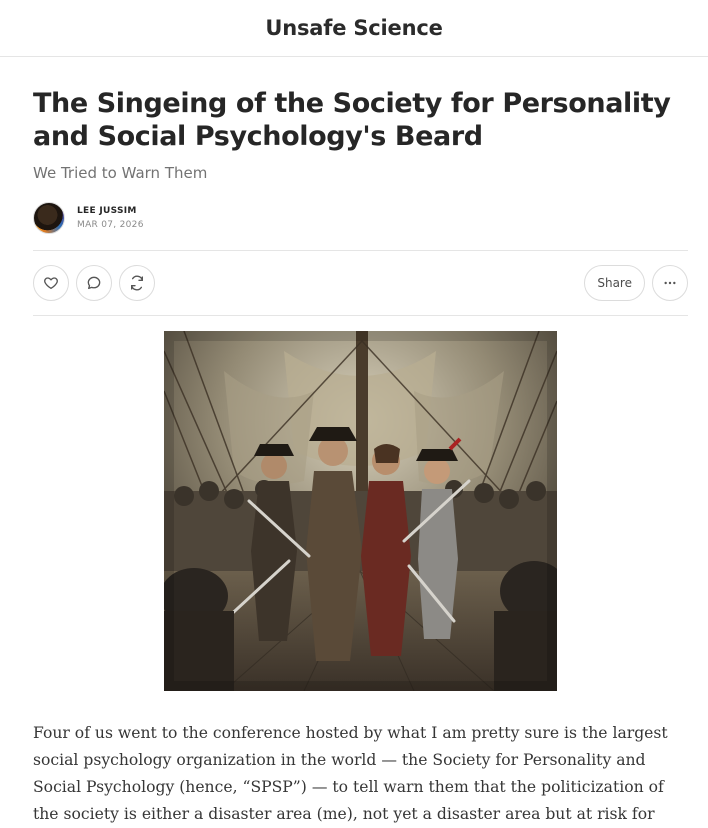  I want to click on more-button, so click(670, 283).